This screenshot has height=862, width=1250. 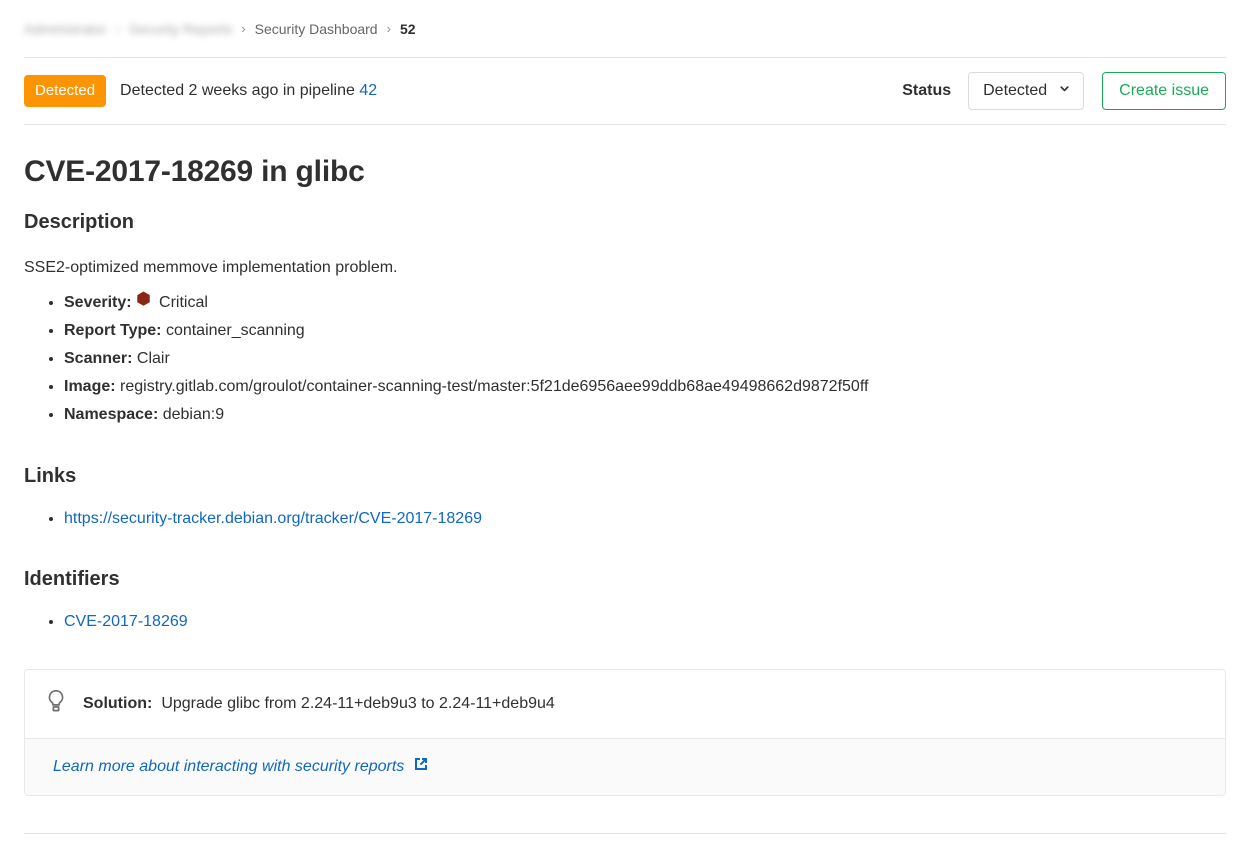 What do you see at coordinates (193, 414) in the screenshot?
I see `detail-value-namespace: debian:9` at bounding box center [193, 414].